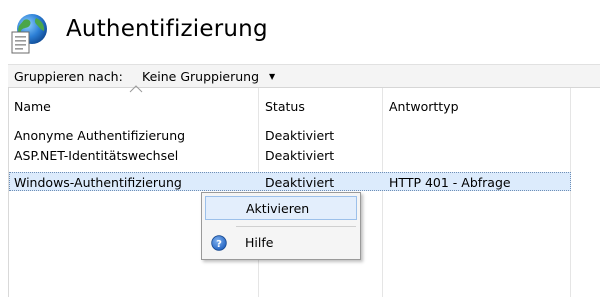  Describe the element at coordinates (167, 29) in the screenshot. I see `page-title: Authentifizierung` at that location.